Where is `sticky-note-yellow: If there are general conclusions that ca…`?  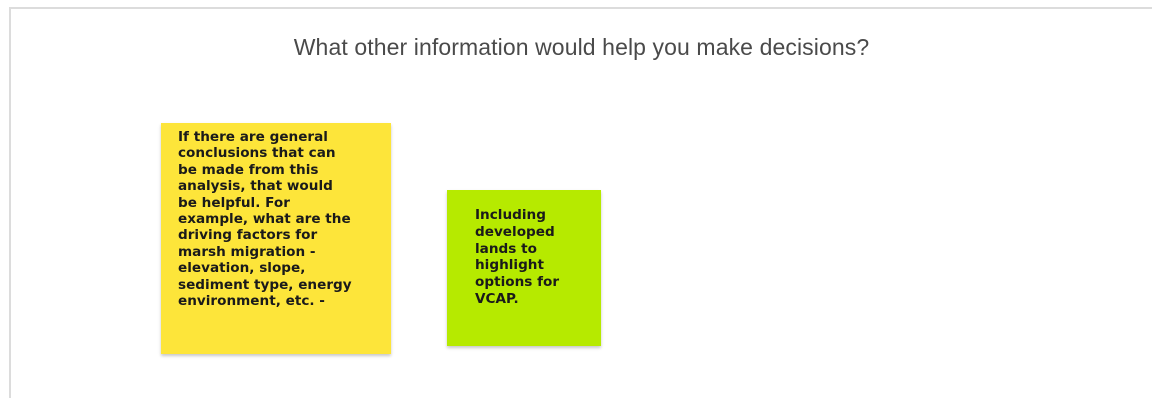
sticky-note-yellow: If there are general conclusions that ca… is located at coordinates (276, 238).